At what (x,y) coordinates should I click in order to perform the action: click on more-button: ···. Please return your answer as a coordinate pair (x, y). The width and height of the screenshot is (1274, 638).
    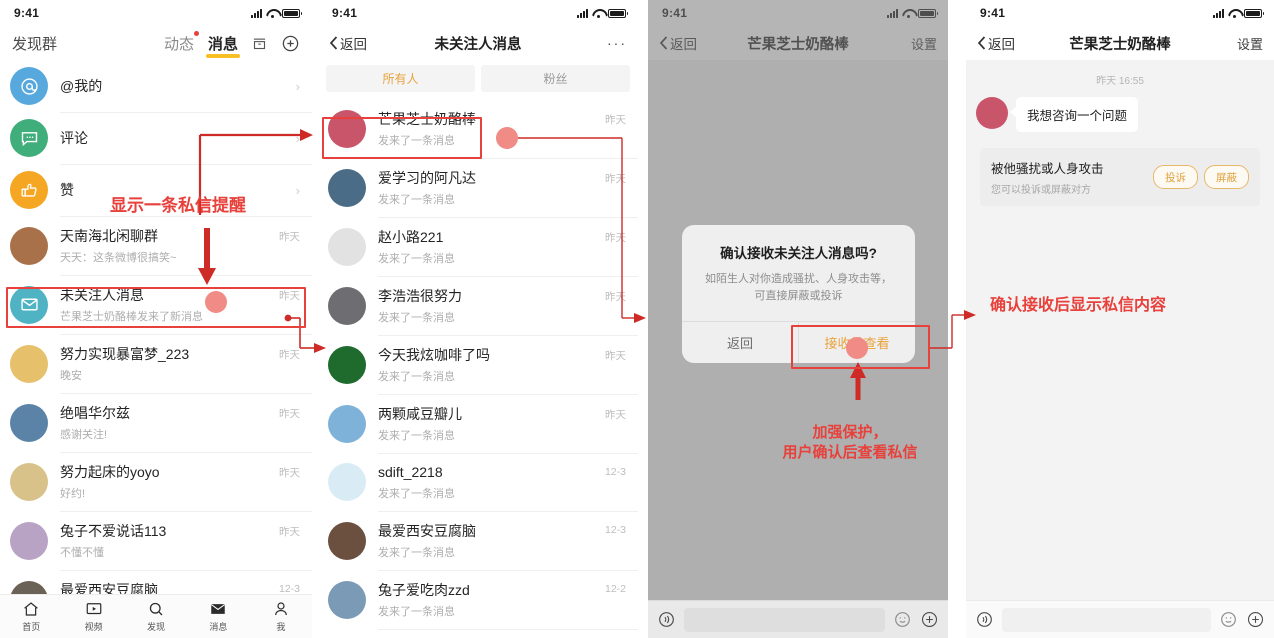
    Looking at the image, I should click on (617, 43).